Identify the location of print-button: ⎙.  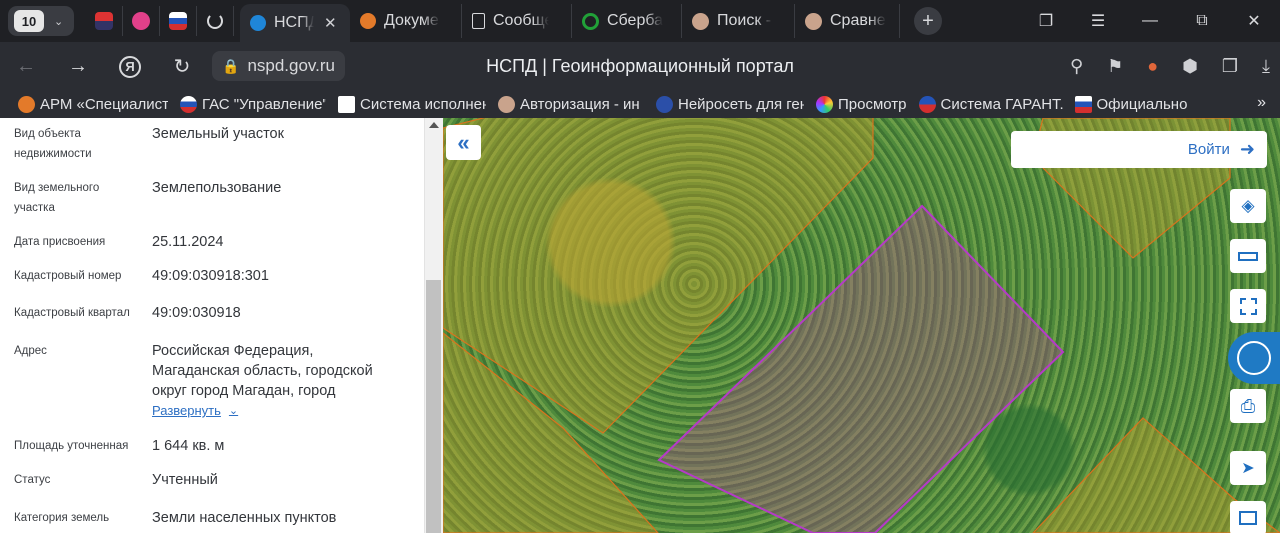
(1248, 406).